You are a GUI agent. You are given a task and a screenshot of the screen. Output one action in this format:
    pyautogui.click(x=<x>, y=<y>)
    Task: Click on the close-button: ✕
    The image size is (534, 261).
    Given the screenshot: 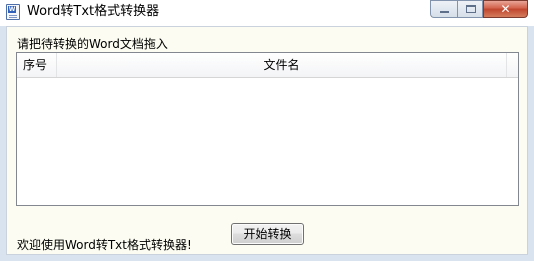 What is the action you would take?
    pyautogui.click(x=505, y=9)
    